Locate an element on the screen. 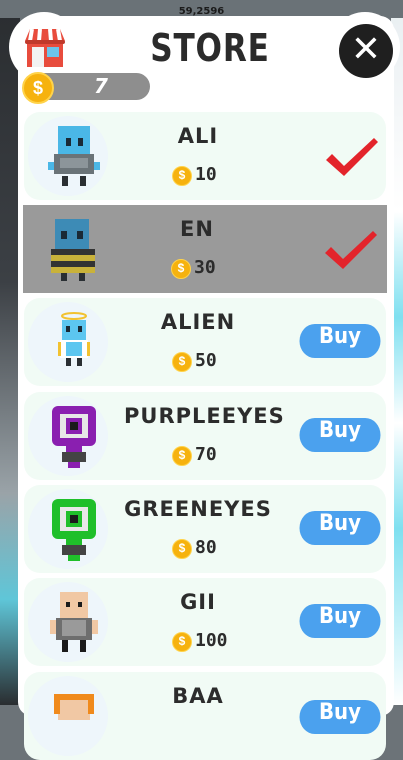 The image size is (403, 760). blue-striped-robot-icon is located at coordinates (73, 250).